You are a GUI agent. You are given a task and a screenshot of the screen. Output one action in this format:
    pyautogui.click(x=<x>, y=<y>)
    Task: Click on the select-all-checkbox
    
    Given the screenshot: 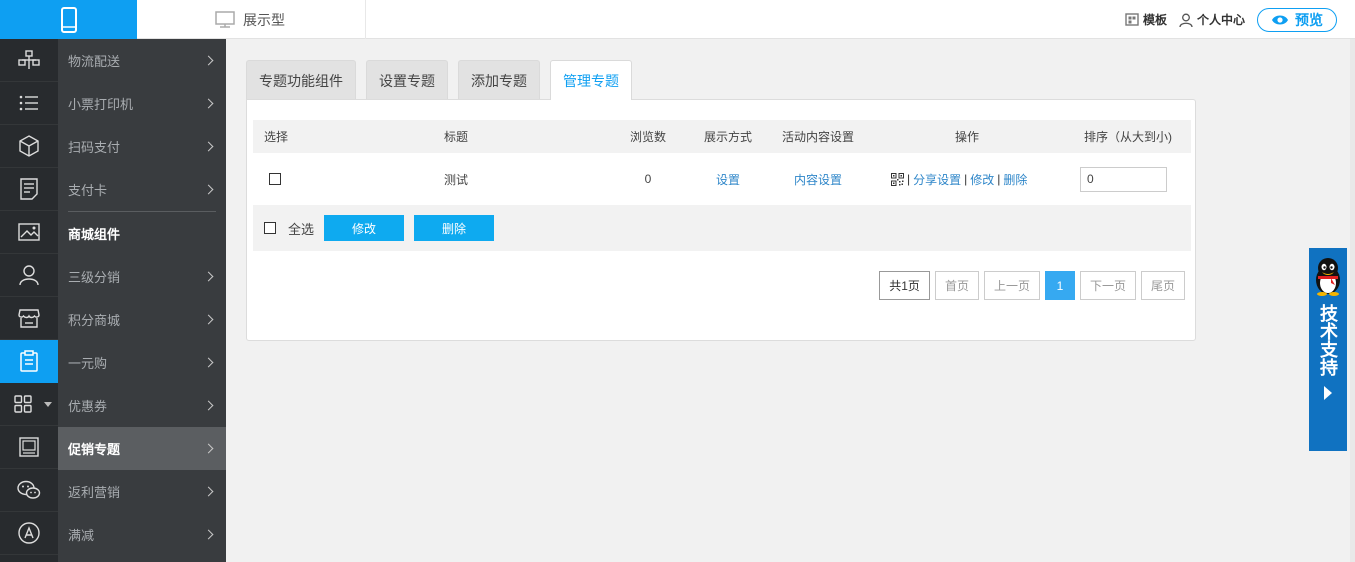 What is the action you would take?
    pyautogui.click(x=270, y=228)
    